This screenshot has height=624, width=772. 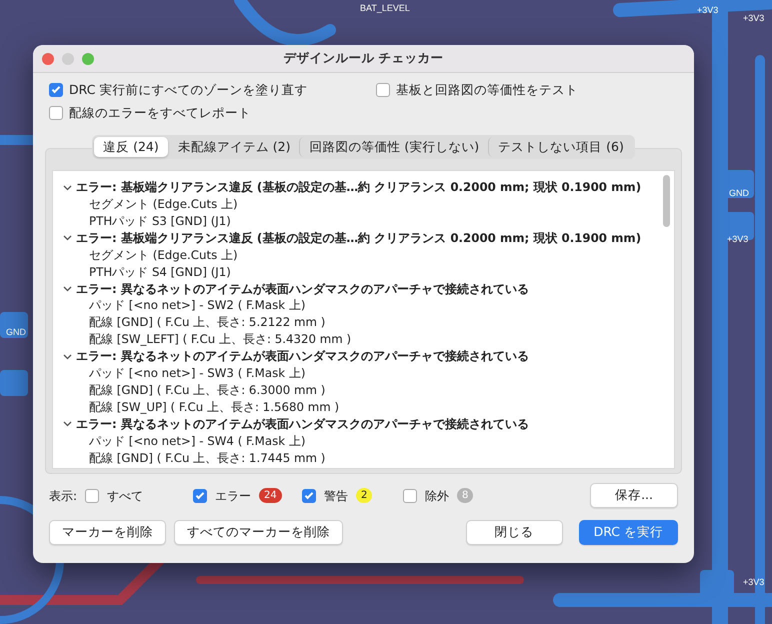 I want to click on filter-option: エラー, so click(x=233, y=495).